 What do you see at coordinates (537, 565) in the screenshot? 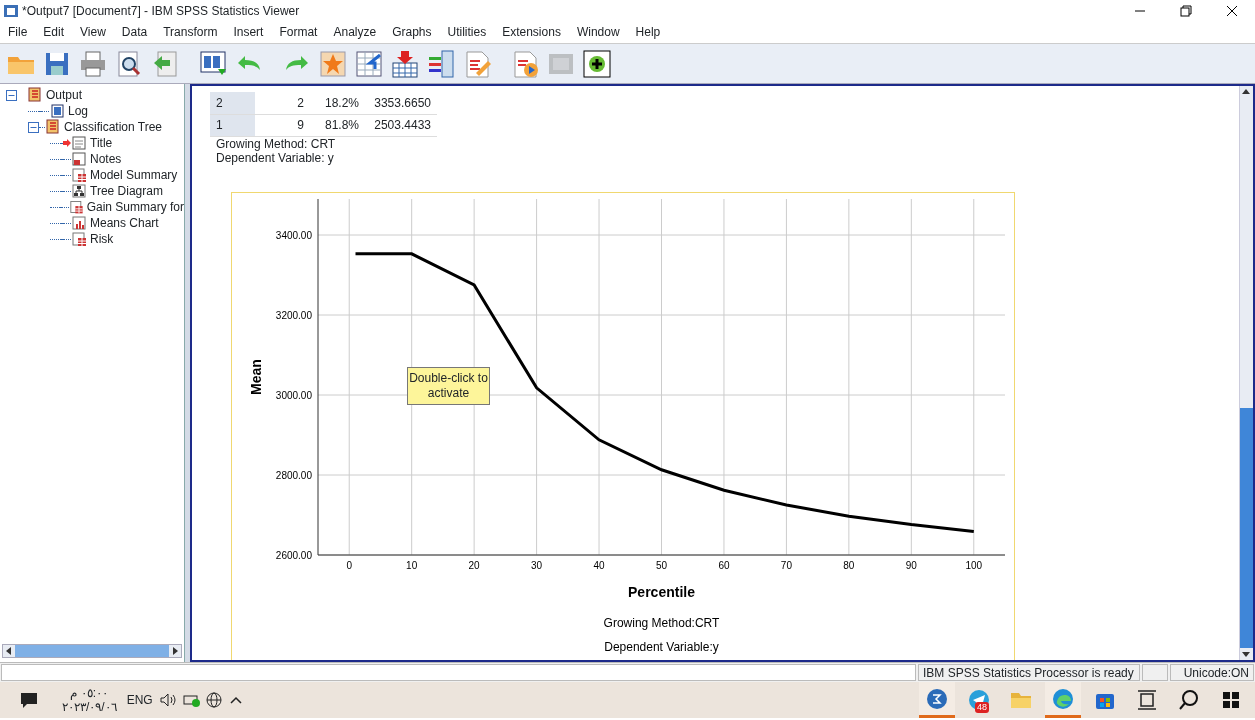
I see `tick-label: 30` at bounding box center [537, 565].